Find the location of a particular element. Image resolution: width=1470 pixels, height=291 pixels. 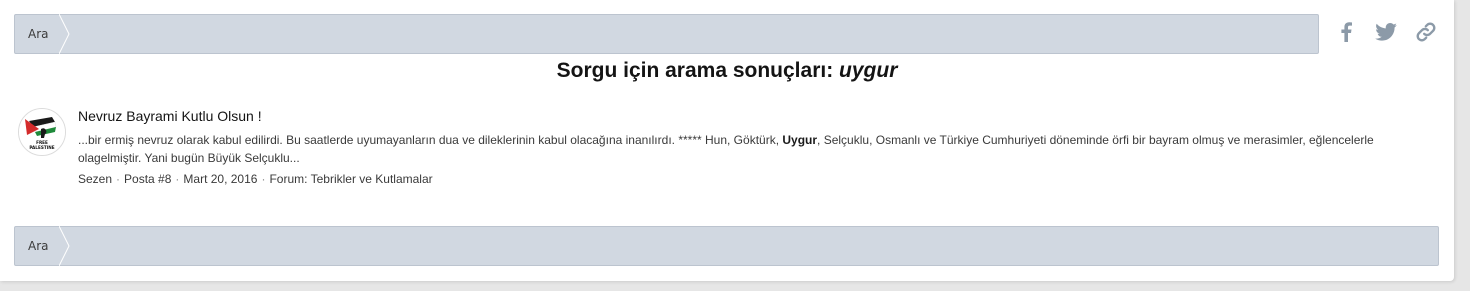

link-icon is located at coordinates (1426, 32).